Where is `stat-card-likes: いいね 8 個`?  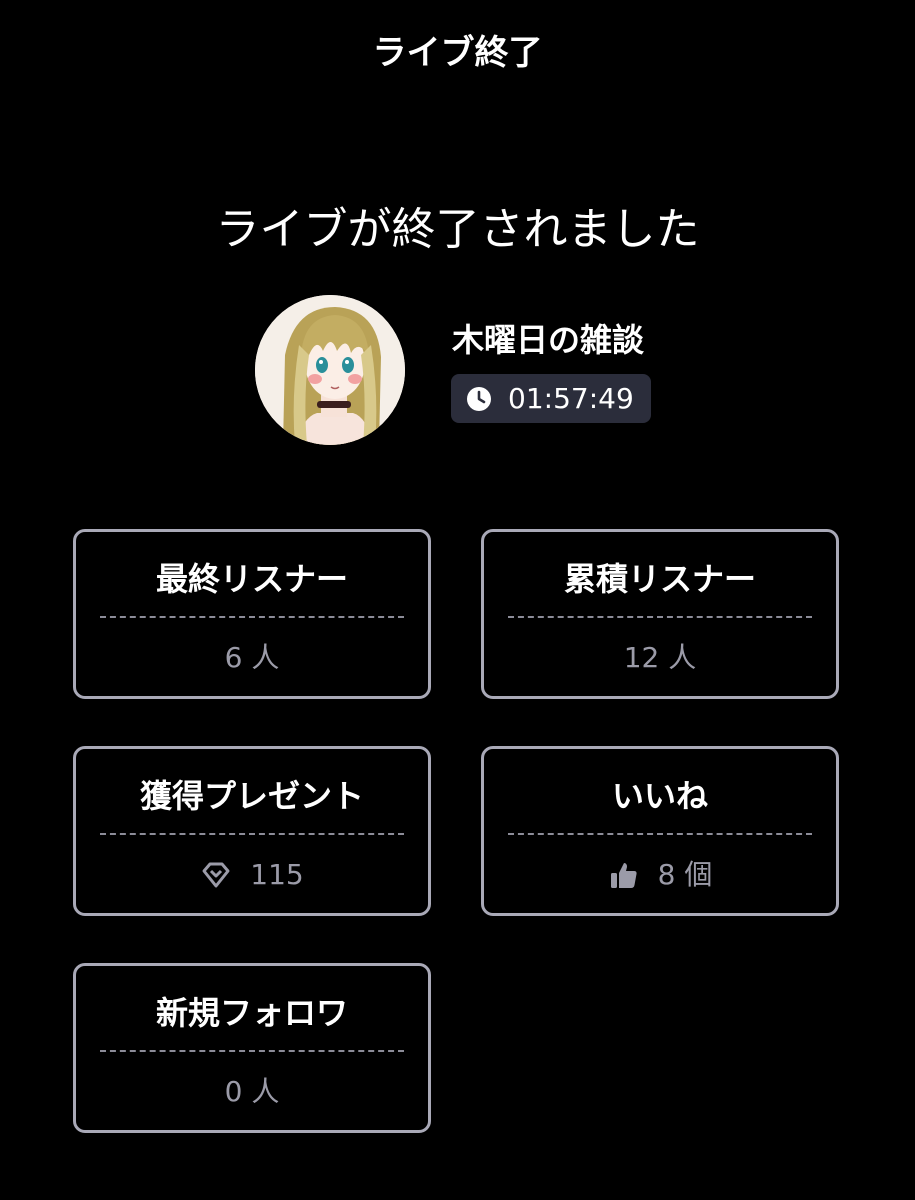
stat-card-likes: いいね 8 個 is located at coordinates (660, 831).